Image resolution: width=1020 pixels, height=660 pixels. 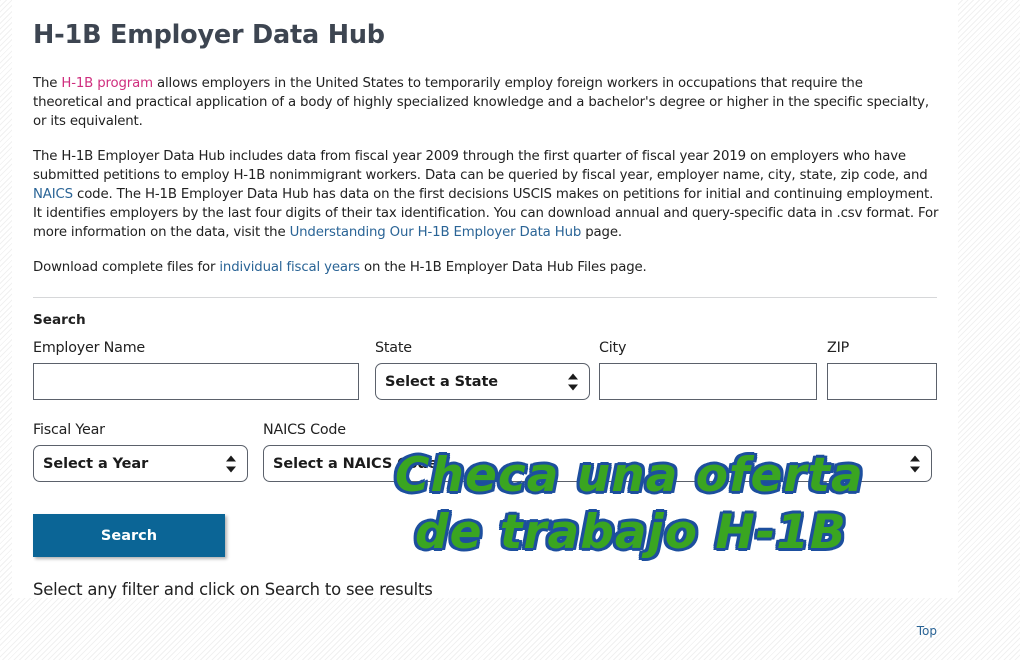 I want to click on employer-name-label: Employer Name, so click(x=89, y=348).